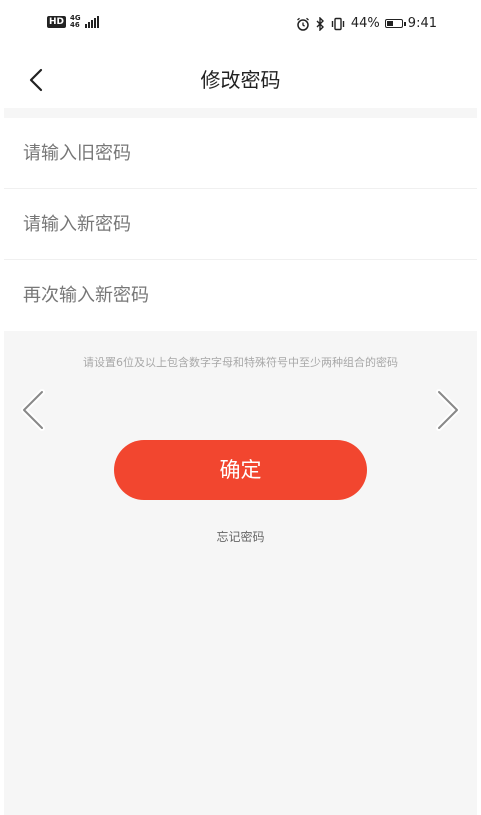 Image resolution: width=481 pixels, height=815 pixels. Describe the element at coordinates (33, 410) in the screenshot. I see `prev-page-icon` at that location.